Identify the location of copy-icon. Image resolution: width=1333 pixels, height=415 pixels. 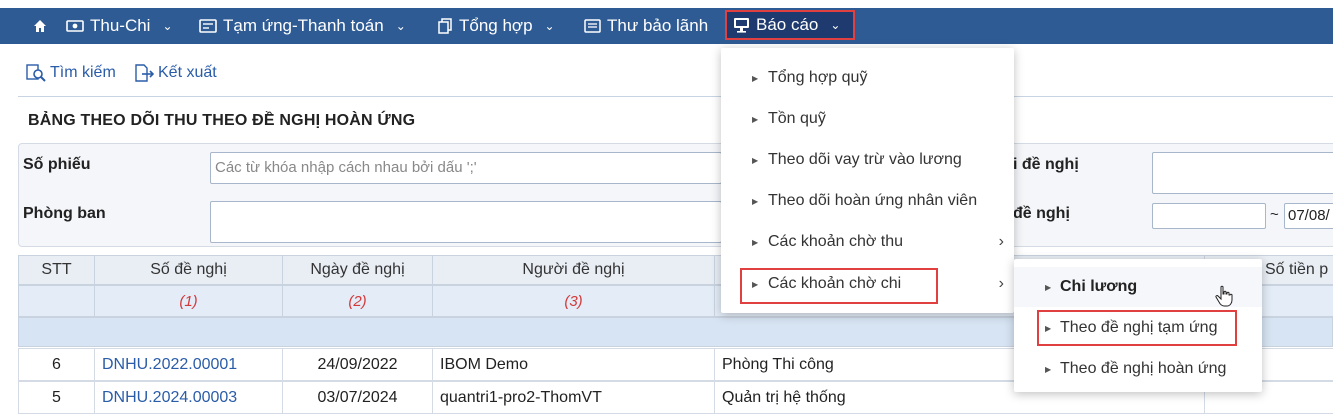
(445, 26).